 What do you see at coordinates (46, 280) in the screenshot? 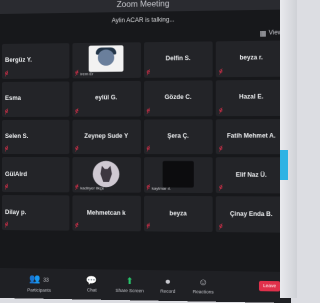
I see `participants-count: 33` at bounding box center [46, 280].